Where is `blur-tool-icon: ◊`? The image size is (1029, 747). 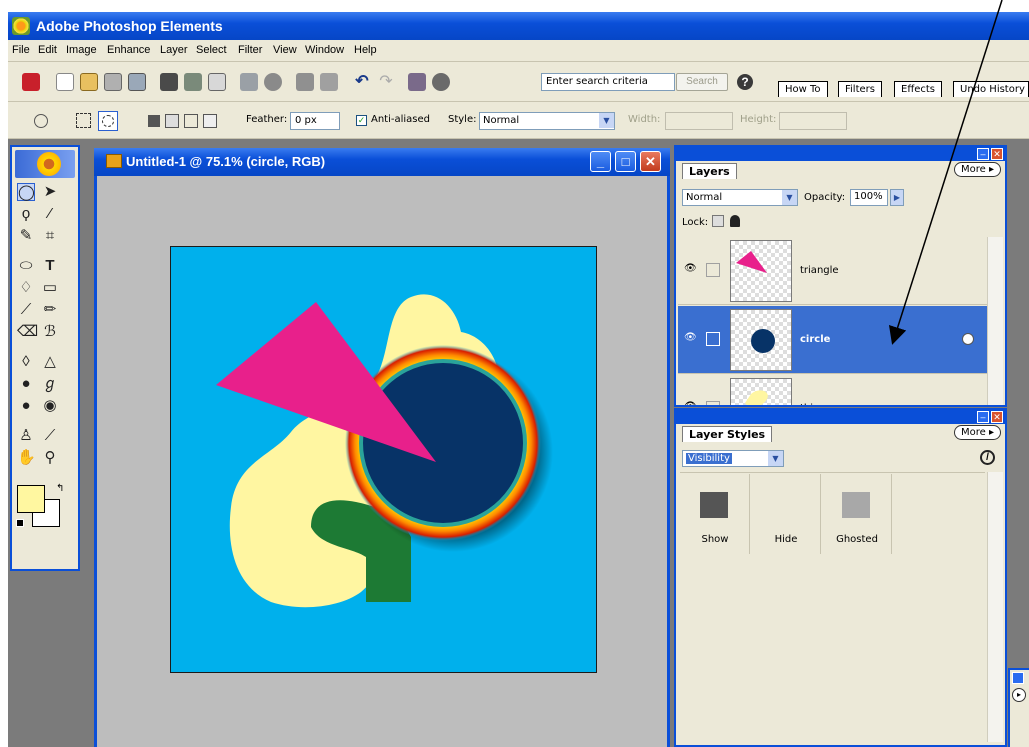
blur-tool-icon: ◊ is located at coordinates (26, 362).